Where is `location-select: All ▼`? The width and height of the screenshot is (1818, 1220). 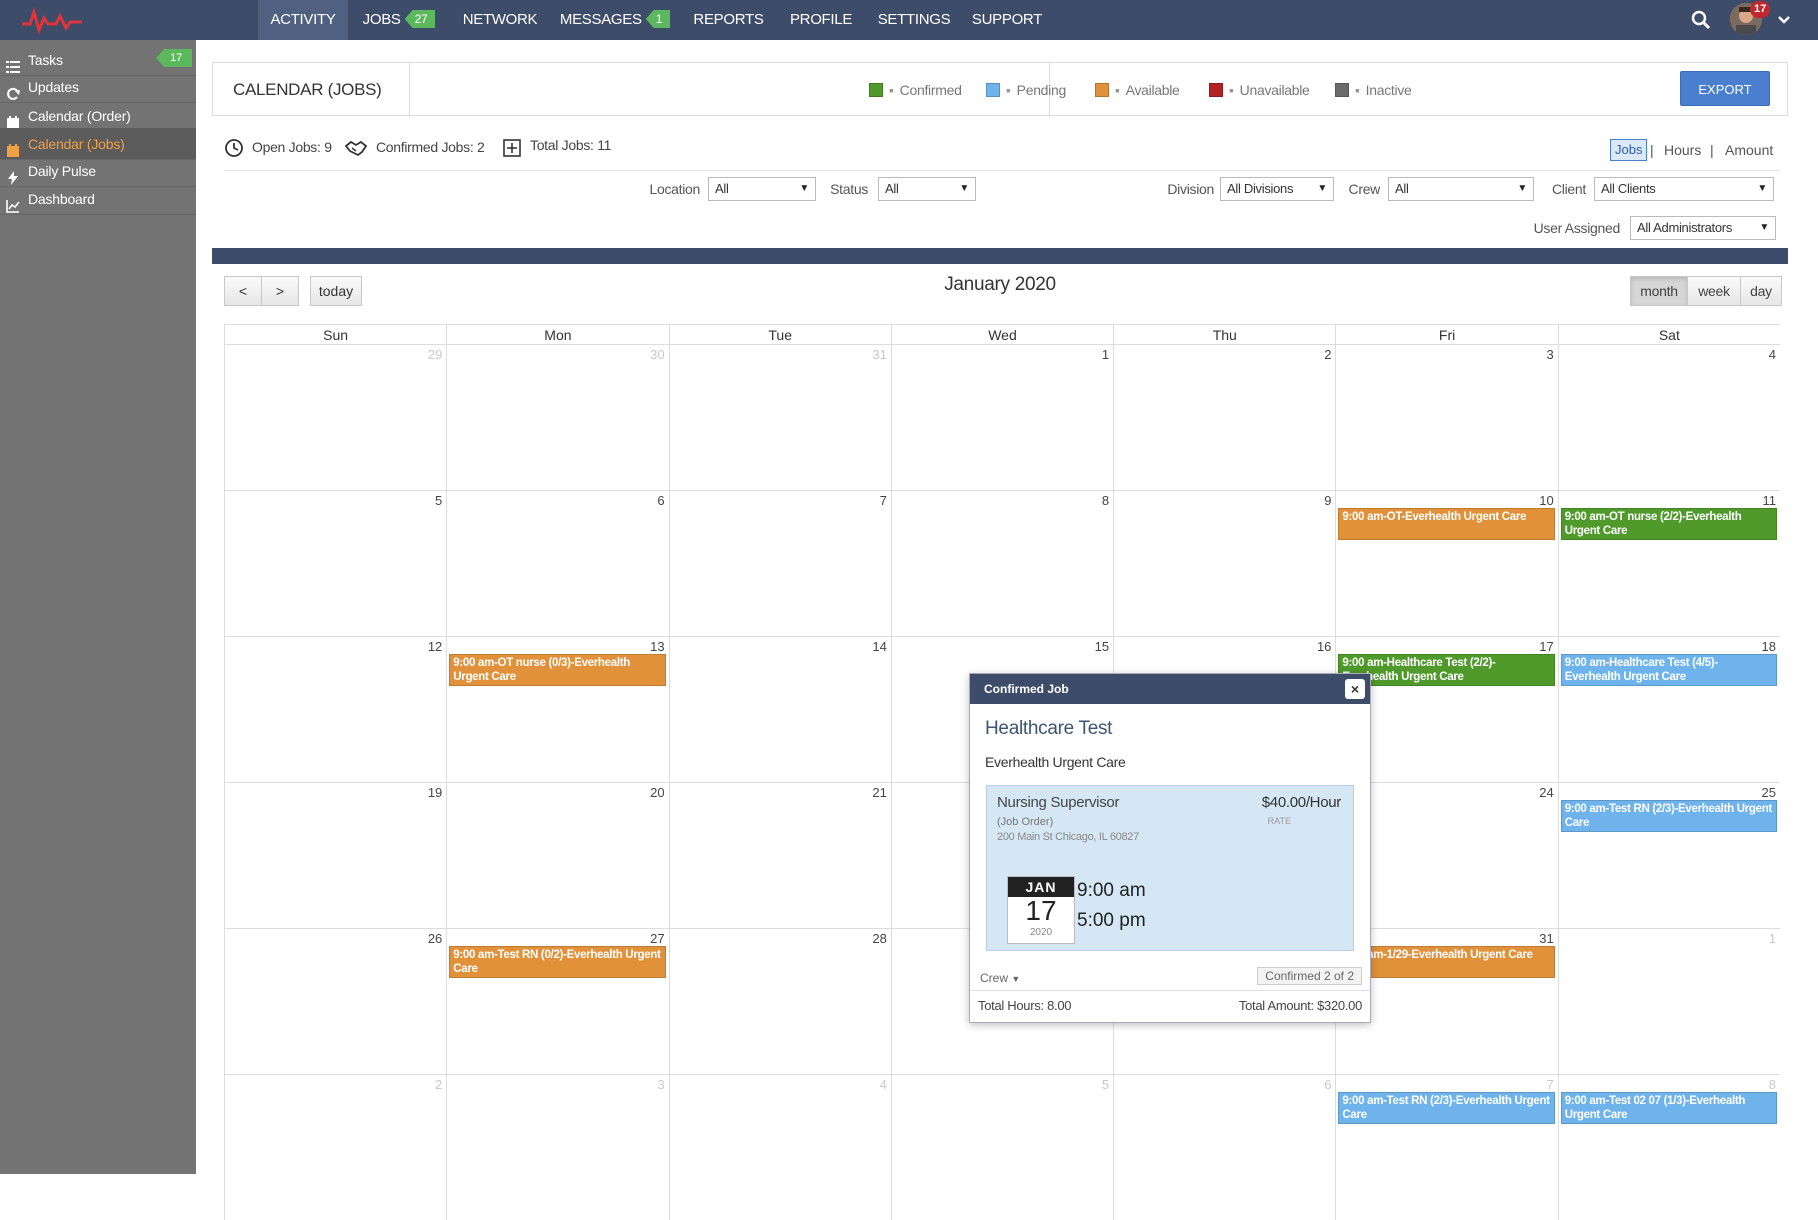
location-select: All ▼ is located at coordinates (762, 189).